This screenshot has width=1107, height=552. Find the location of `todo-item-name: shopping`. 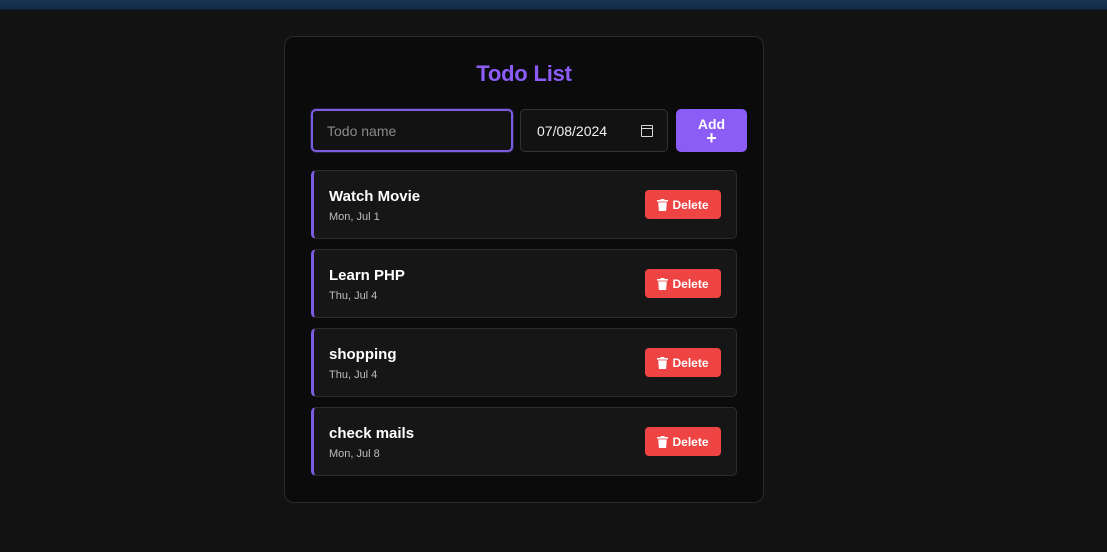

todo-item-name: shopping is located at coordinates (363, 354).